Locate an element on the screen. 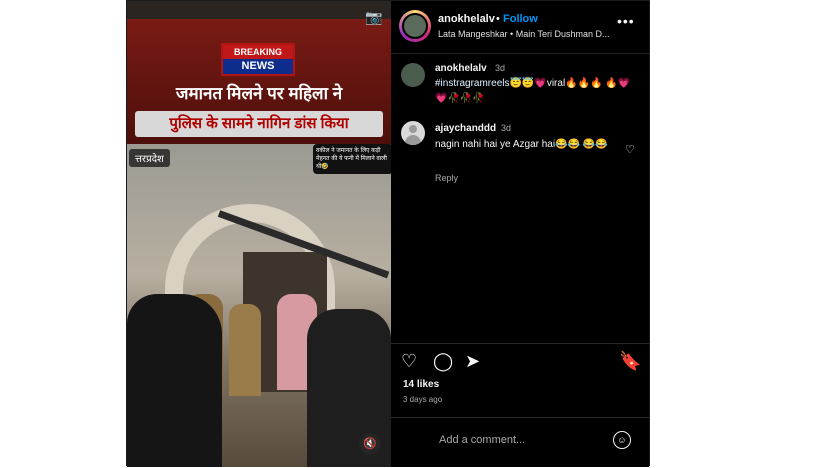 Image resolution: width=830 pixels, height=468 pixels. default-avatar-head is located at coordinates (413, 129).